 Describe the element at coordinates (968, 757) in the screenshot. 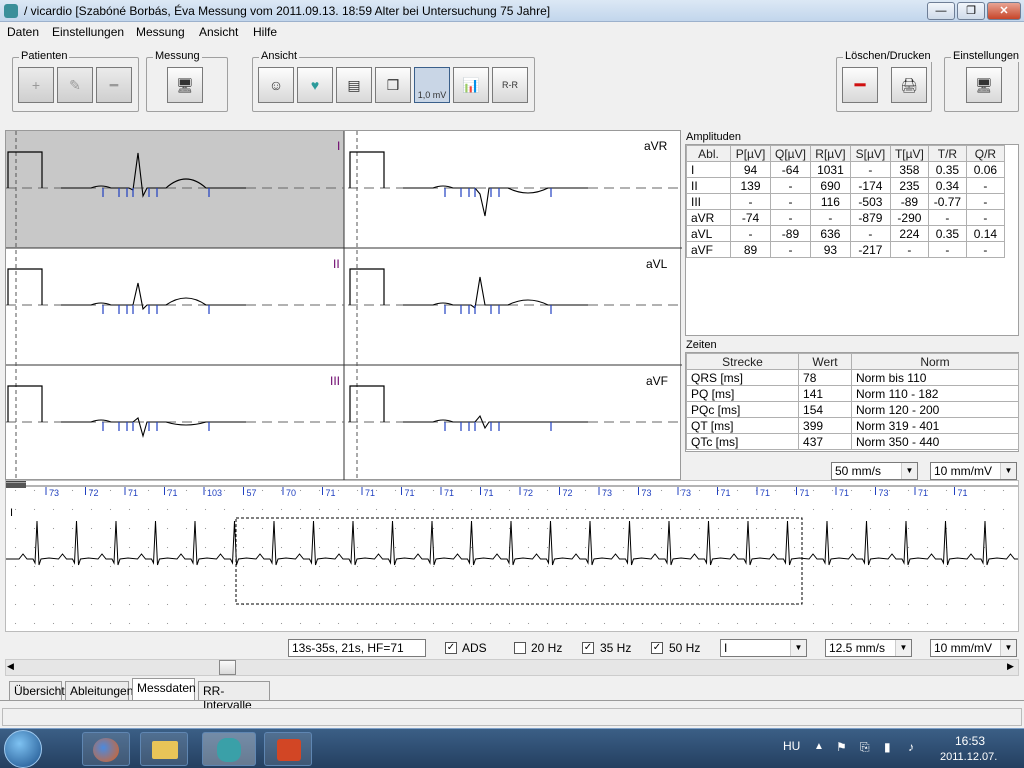

I see `clock-date: 2011.12.07.` at that location.